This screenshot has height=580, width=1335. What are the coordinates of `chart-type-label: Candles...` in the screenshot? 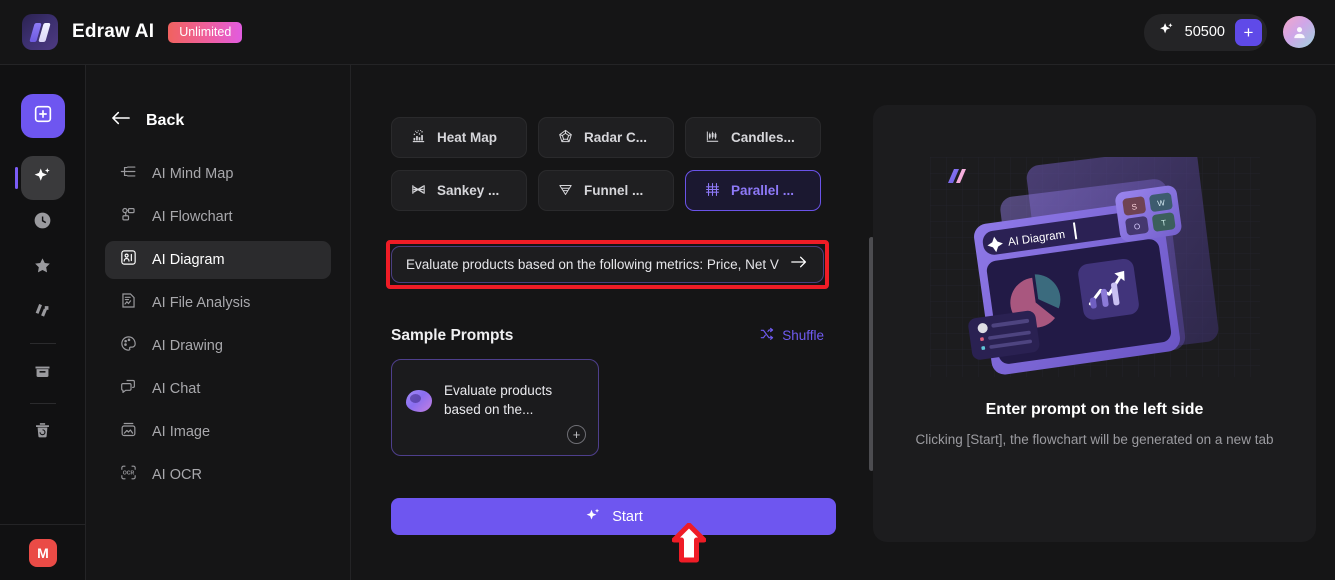 It's located at (763, 137).